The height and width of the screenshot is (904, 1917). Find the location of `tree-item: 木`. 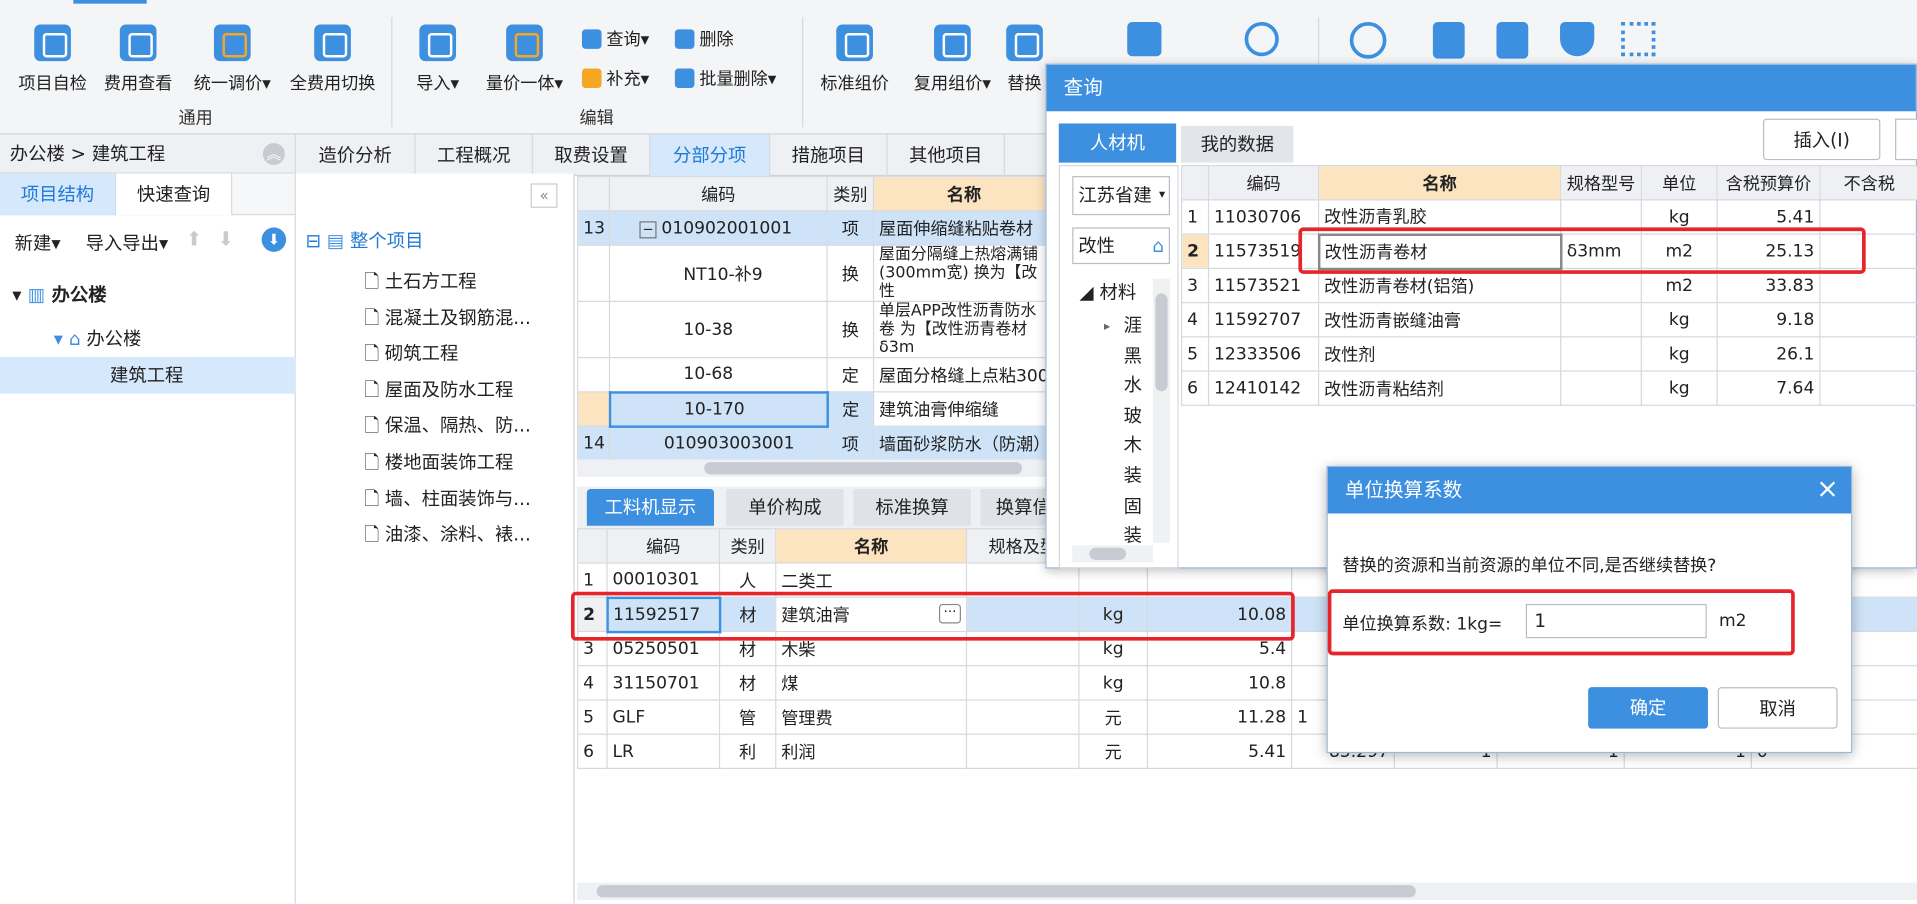

tree-item: 木 is located at coordinates (1137, 446).